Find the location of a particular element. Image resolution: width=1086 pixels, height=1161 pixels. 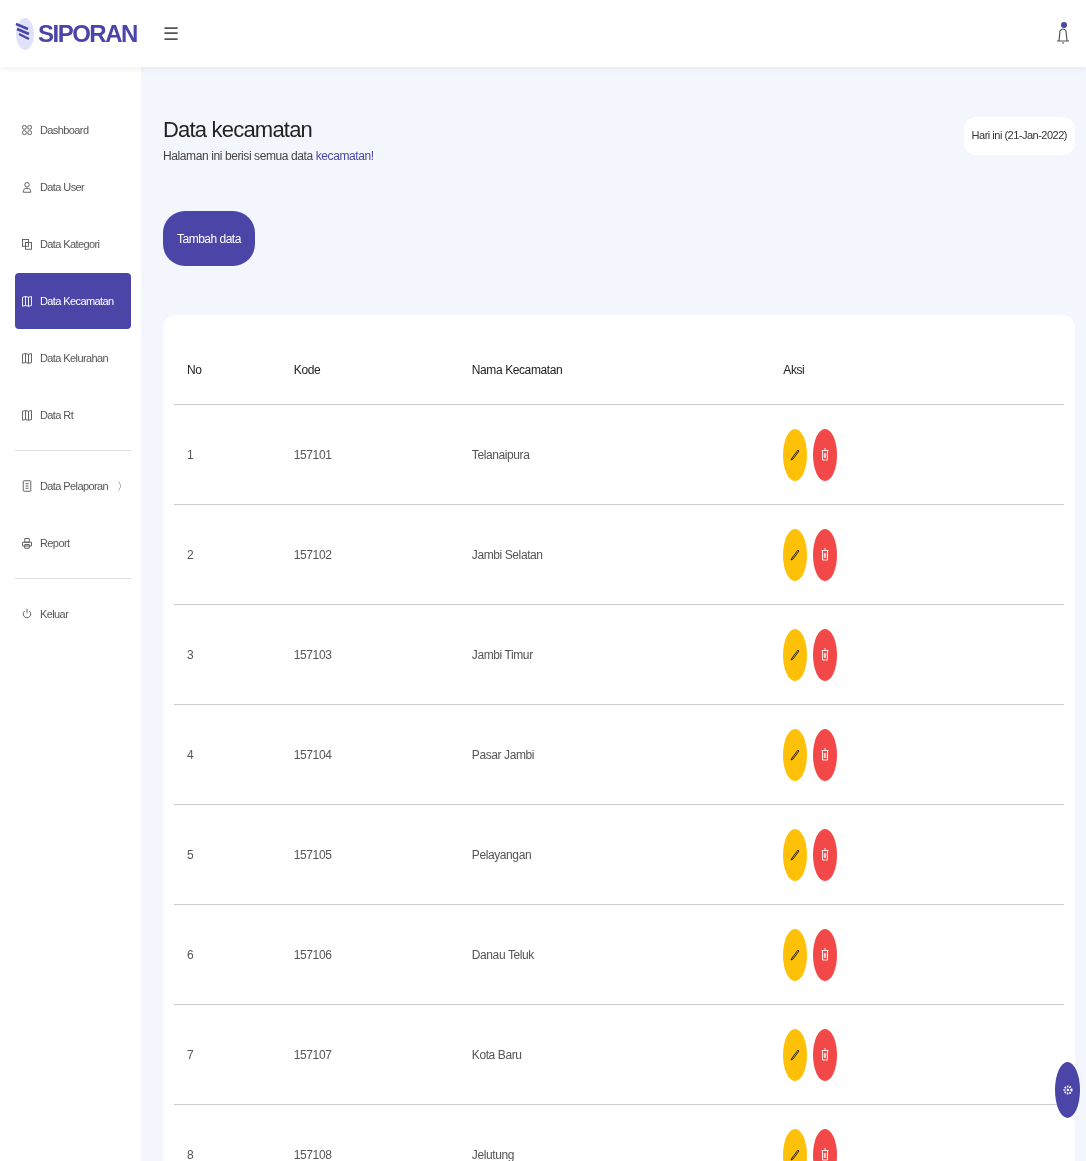

column-header: Nama Kecamatan is located at coordinates (517, 369).